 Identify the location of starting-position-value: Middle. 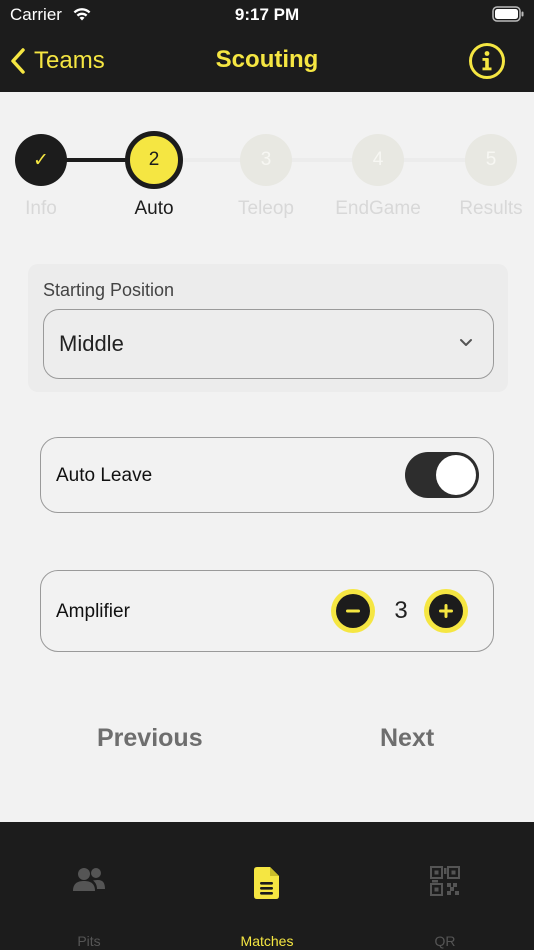
(91, 343).